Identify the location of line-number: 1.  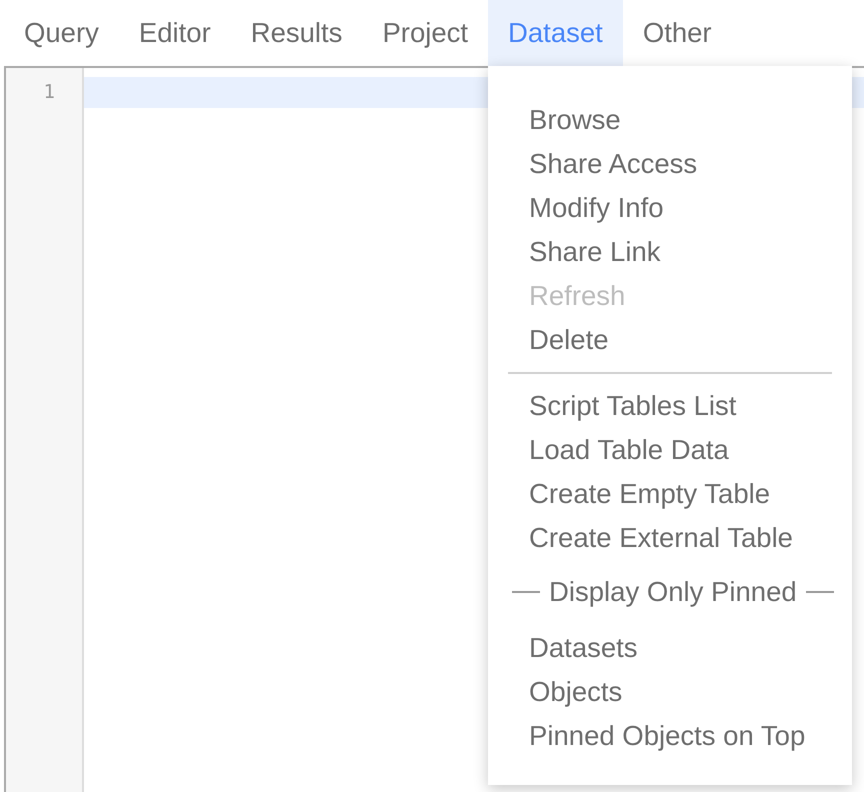
(49, 92).